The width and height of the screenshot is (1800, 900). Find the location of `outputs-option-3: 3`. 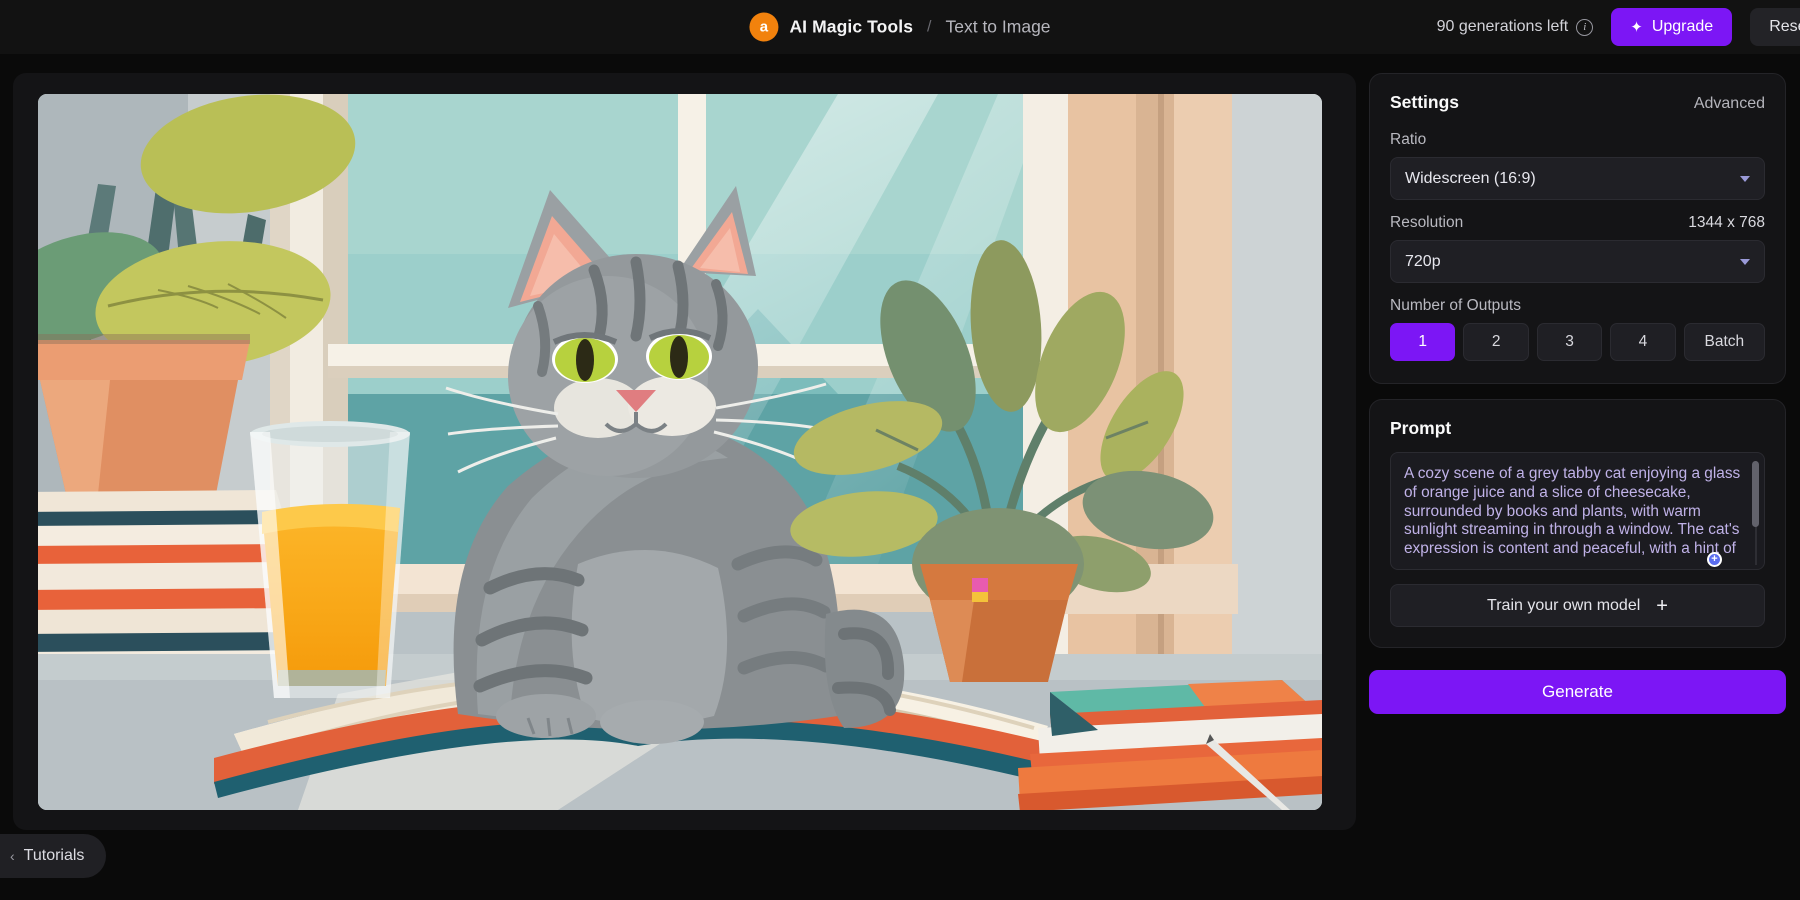

outputs-option-3: 3 is located at coordinates (1569, 342).